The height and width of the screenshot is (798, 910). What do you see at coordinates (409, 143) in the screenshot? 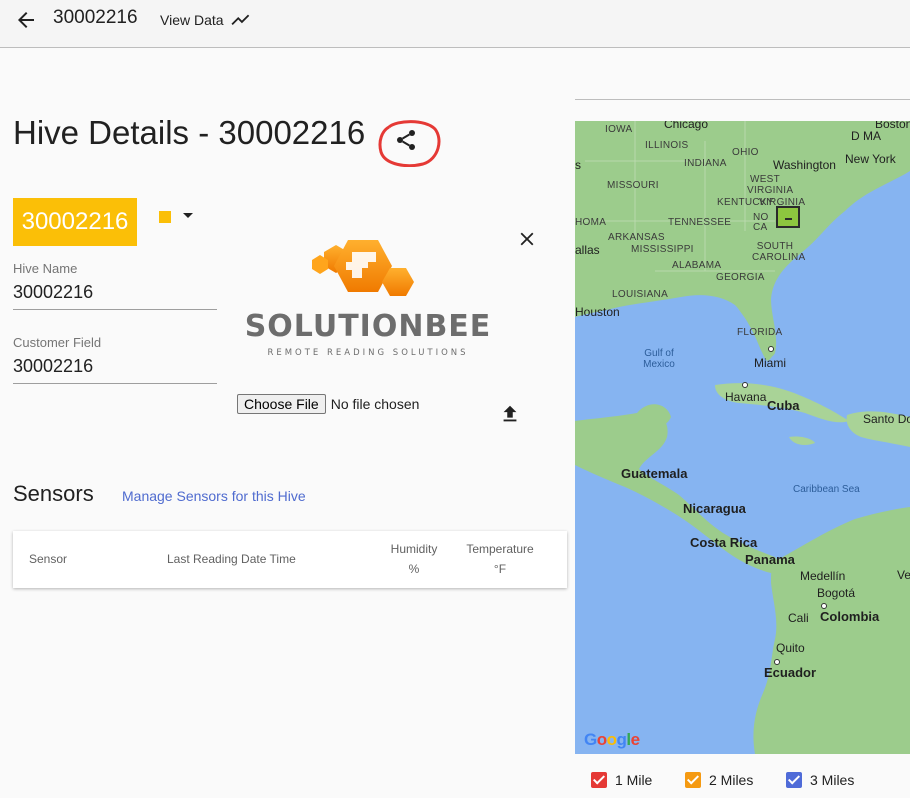
I see `highlight-annotation` at bounding box center [409, 143].